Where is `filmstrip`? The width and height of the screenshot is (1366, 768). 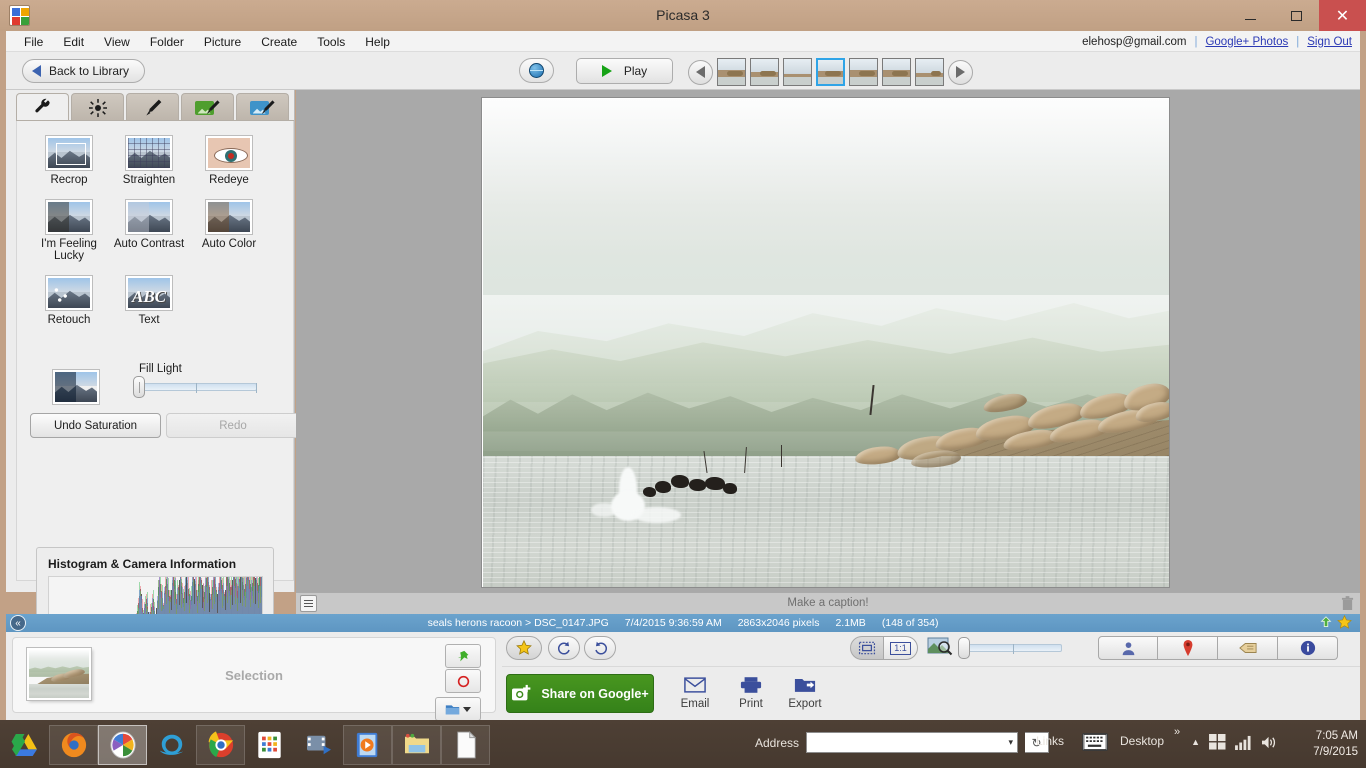
filmstrip is located at coordinates (830, 72).